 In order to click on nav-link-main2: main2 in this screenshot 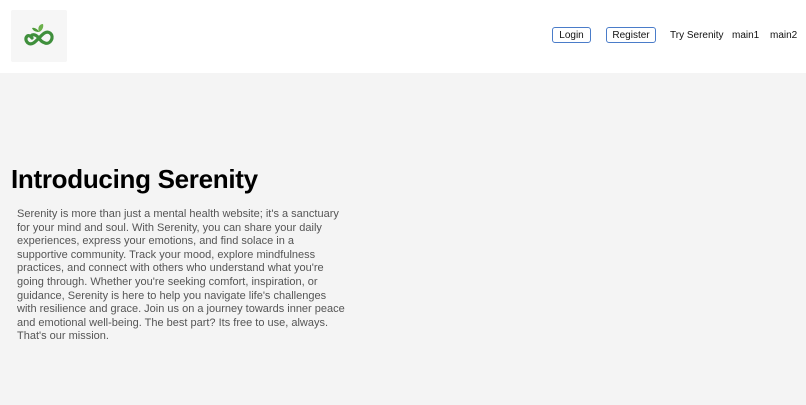, I will do `click(783, 36)`.